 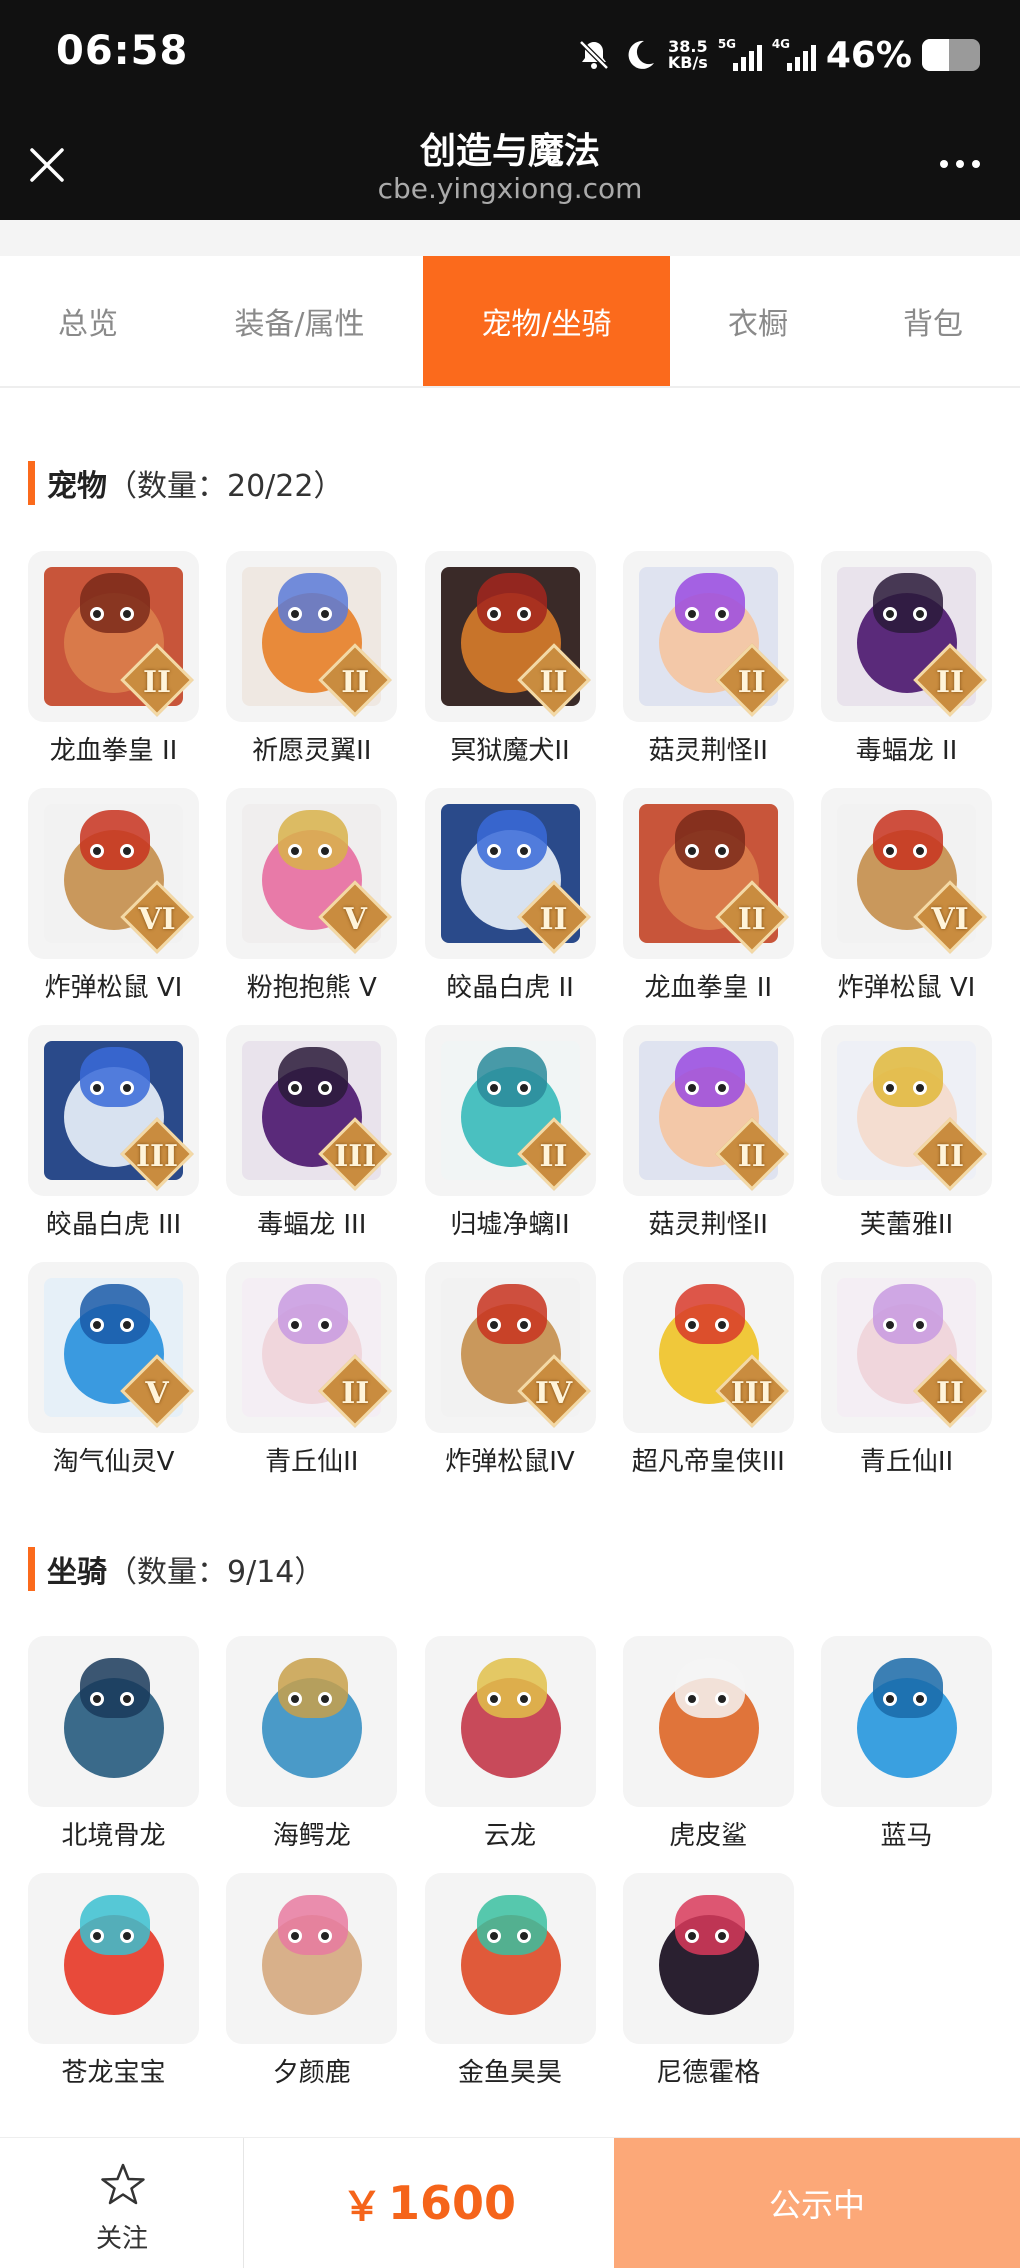 I want to click on pet-item: II 芙蕾雅II, so click(x=906, y=1143).